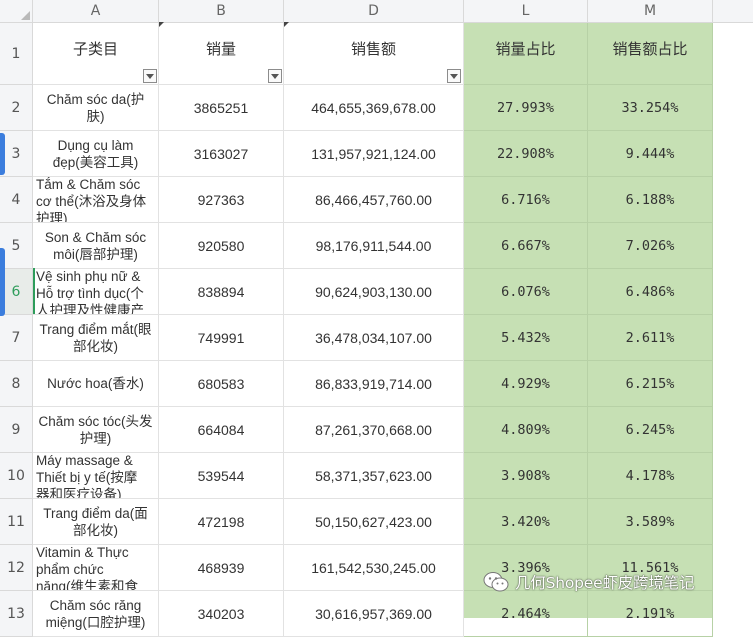  Describe the element at coordinates (96, 568) in the screenshot. I see `subcategory-cell: Vitamin & Thực phẩm chức năng(维生素和食` at that location.